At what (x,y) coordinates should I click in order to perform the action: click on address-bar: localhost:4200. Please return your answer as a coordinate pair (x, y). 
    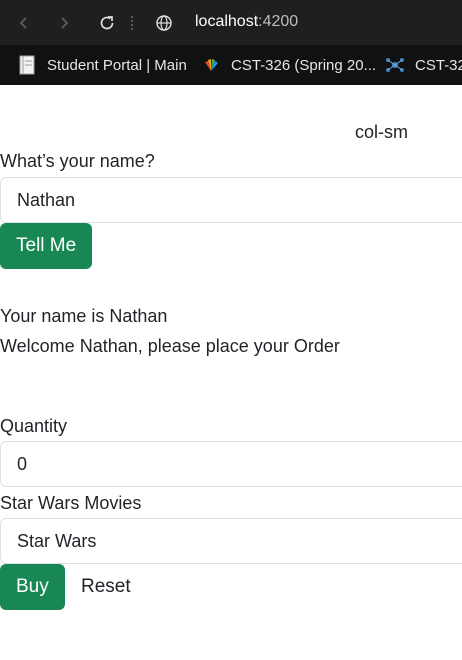
    Looking at the image, I should click on (246, 22).